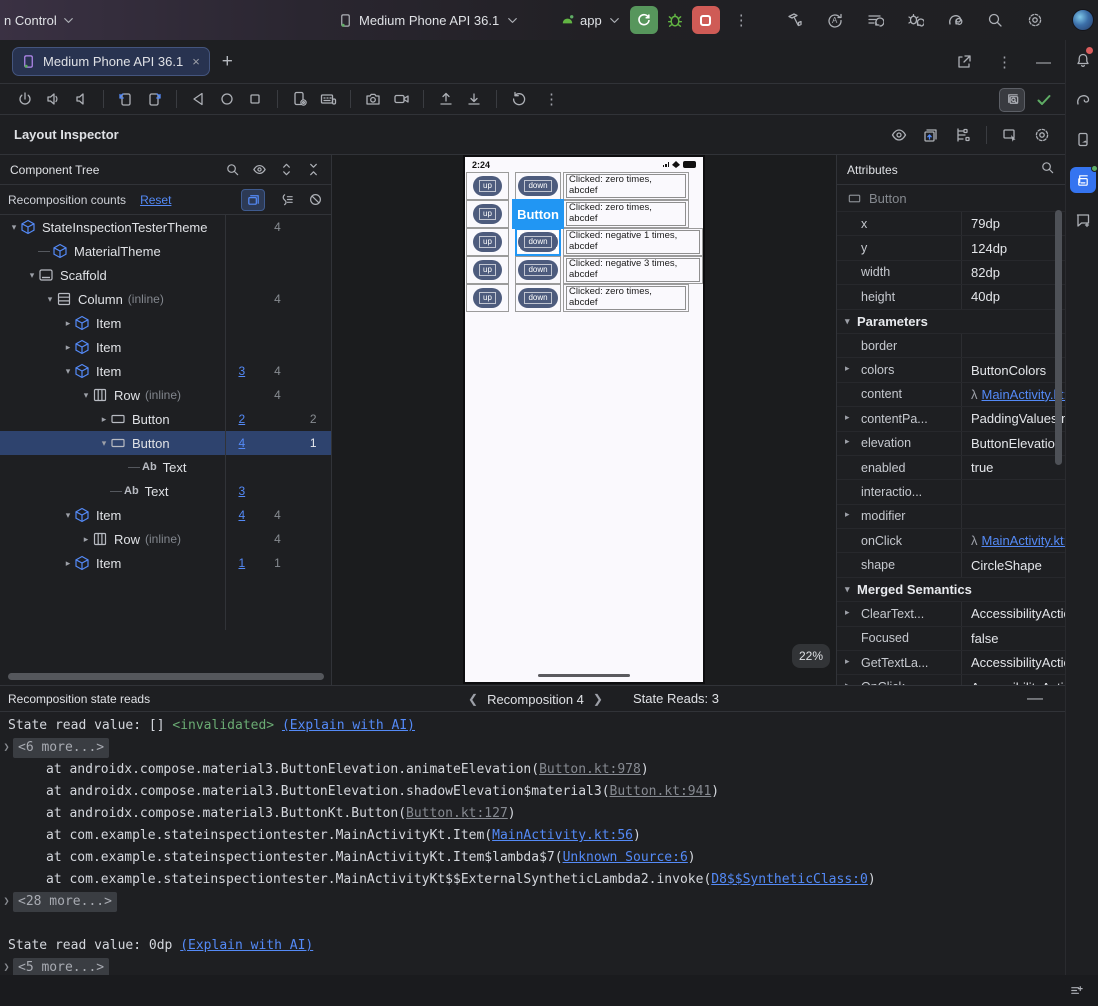 This screenshot has height=1006, width=1098. Describe the element at coordinates (964, 62) in the screenshot. I see `open-in-window-icon` at that location.